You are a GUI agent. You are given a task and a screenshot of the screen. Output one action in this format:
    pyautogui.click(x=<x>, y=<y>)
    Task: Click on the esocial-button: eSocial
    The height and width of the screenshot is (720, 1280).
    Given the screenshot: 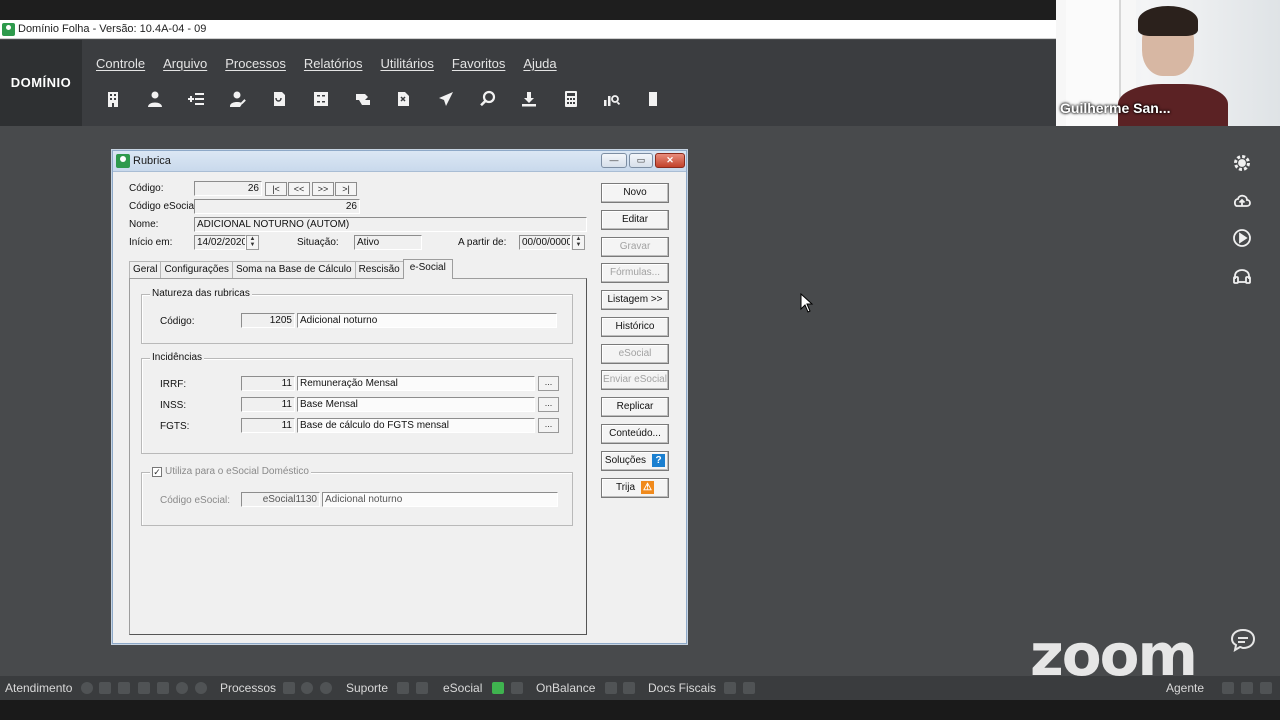 What is the action you would take?
    pyautogui.click(x=635, y=354)
    